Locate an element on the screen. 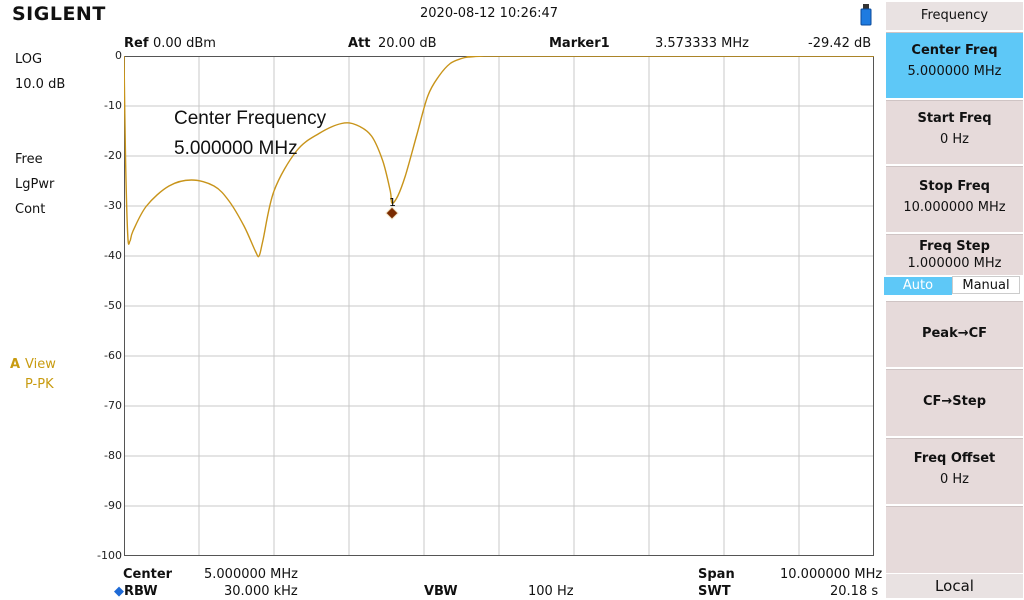 This screenshot has height=600, width=1024. center-label: Center is located at coordinates (148, 574).